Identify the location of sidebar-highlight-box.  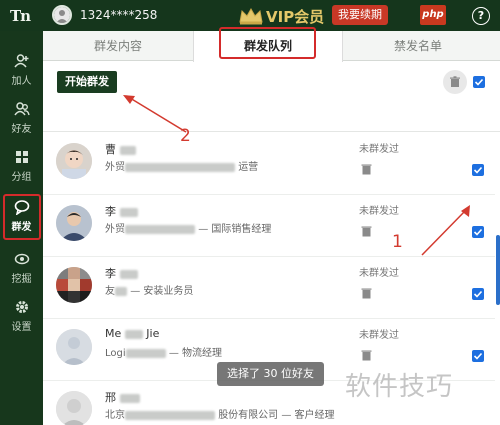
(22, 217).